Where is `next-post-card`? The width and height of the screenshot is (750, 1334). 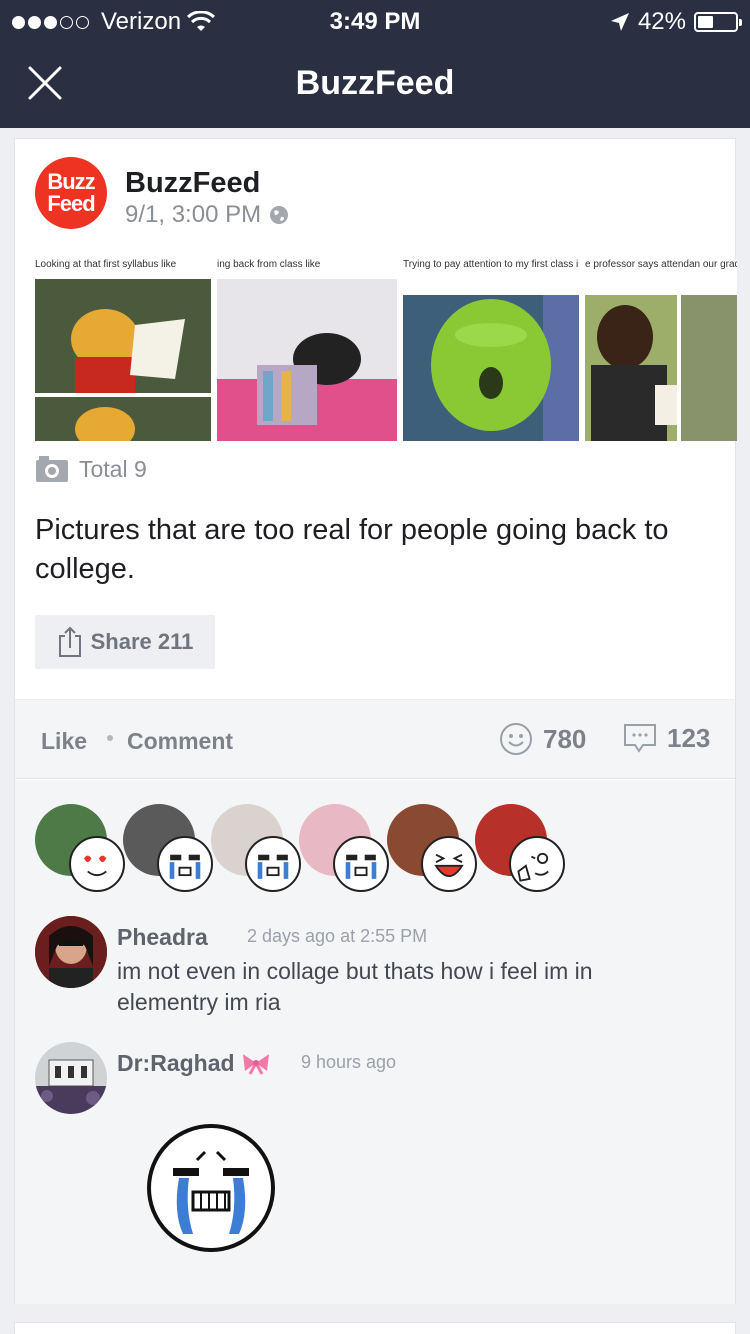
next-post-card is located at coordinates (375, 1328).